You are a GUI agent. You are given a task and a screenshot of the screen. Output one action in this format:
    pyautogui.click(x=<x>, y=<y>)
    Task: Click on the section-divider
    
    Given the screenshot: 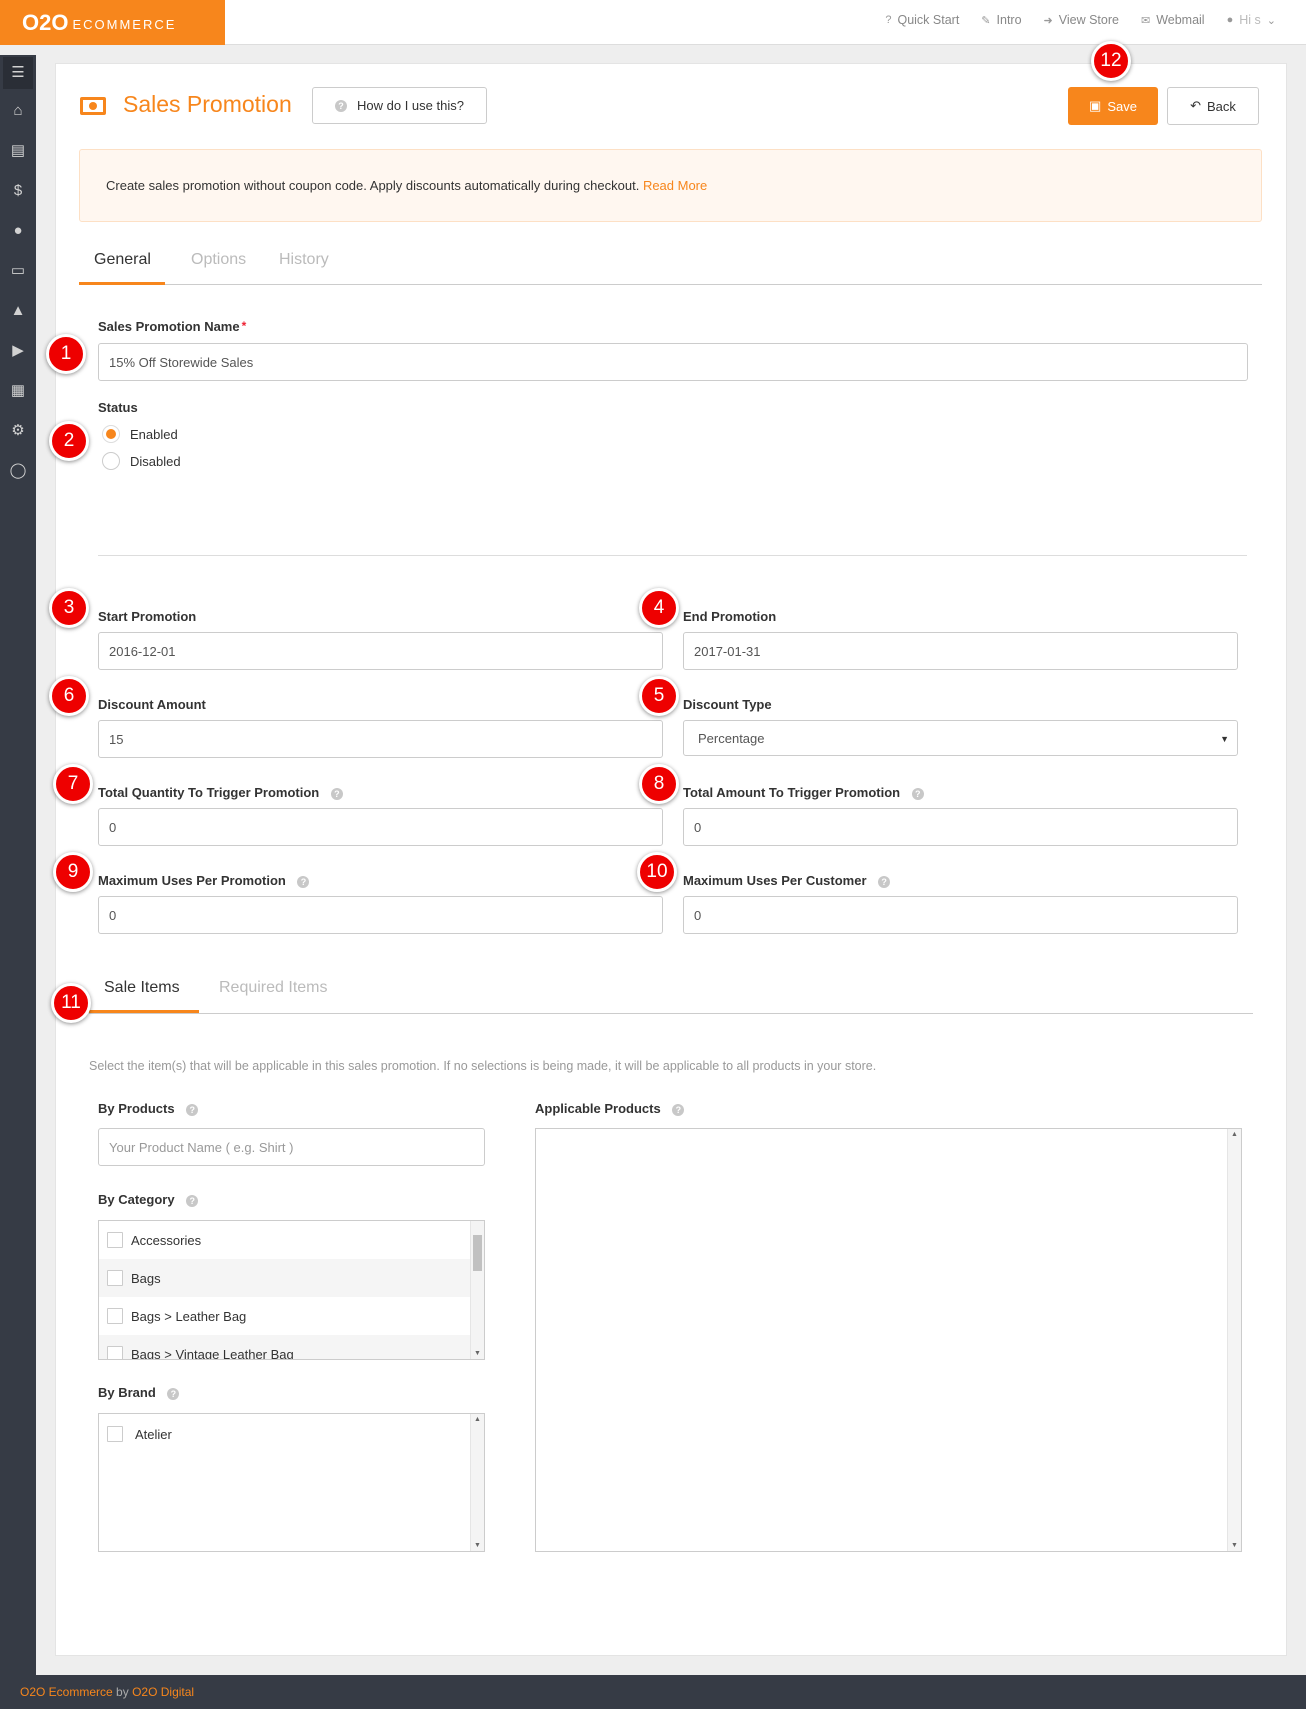 What is the action you would take?
    pyautogui.click(x=672, y=555)
    